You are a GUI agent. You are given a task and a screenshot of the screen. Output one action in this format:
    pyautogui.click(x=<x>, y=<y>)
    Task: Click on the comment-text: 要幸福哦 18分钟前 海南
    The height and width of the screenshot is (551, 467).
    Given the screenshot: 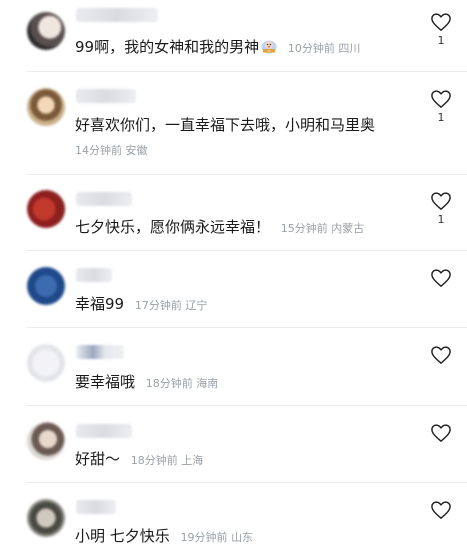 What is the action you would take?
    pyautogui.click(x=146, y=381)
    